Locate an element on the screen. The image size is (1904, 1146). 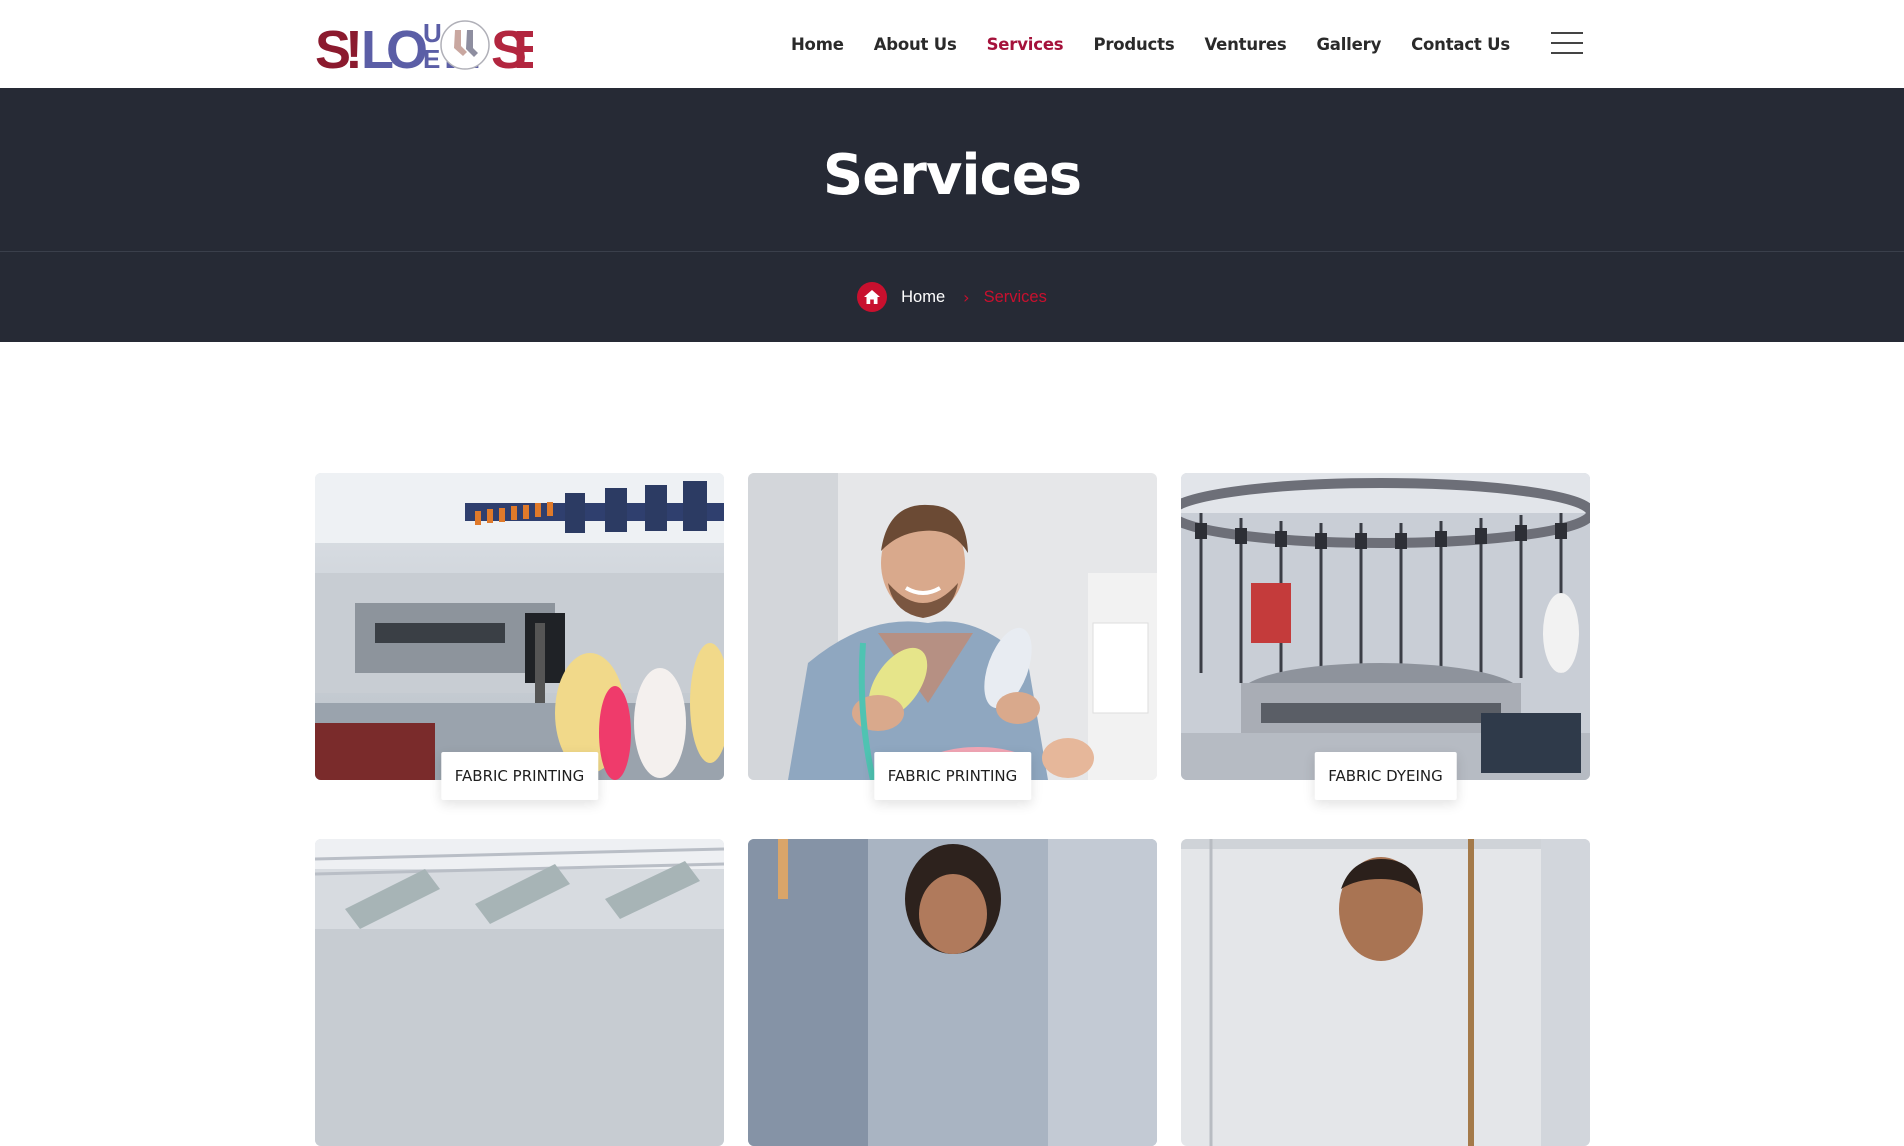
nav-contact-us: Contact Us is located at coordinates (1460, 44).